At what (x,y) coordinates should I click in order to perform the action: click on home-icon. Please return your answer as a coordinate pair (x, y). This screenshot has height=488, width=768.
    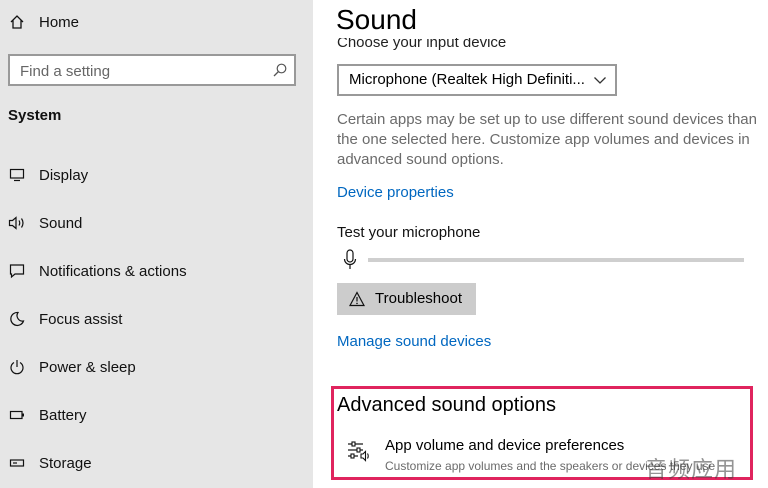
    Looking at the image, I should click on (17, 22).